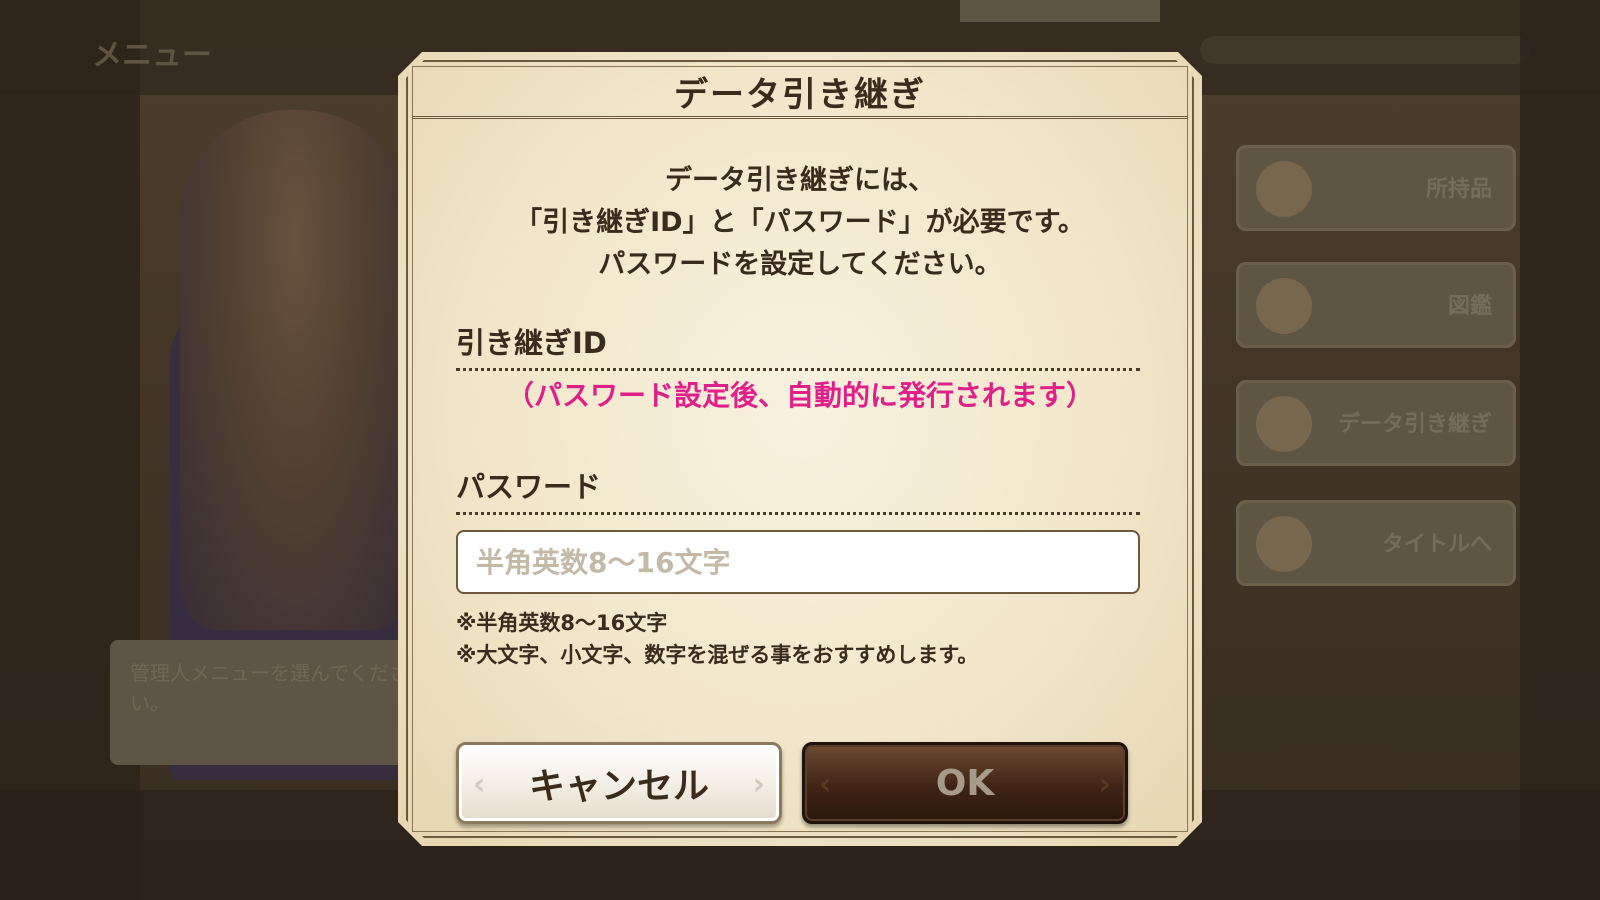  Describe the element at coordinates (800, 180) in the screenshot. I see `description-line: データ引き継ぎには、` at that location.